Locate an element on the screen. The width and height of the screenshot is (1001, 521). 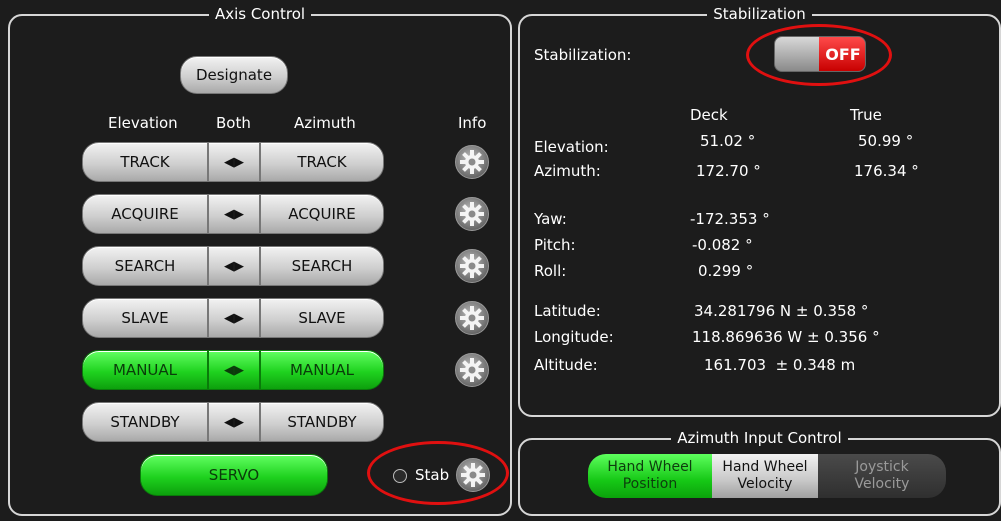
header-info: Info is located at coordinates (472, 123).